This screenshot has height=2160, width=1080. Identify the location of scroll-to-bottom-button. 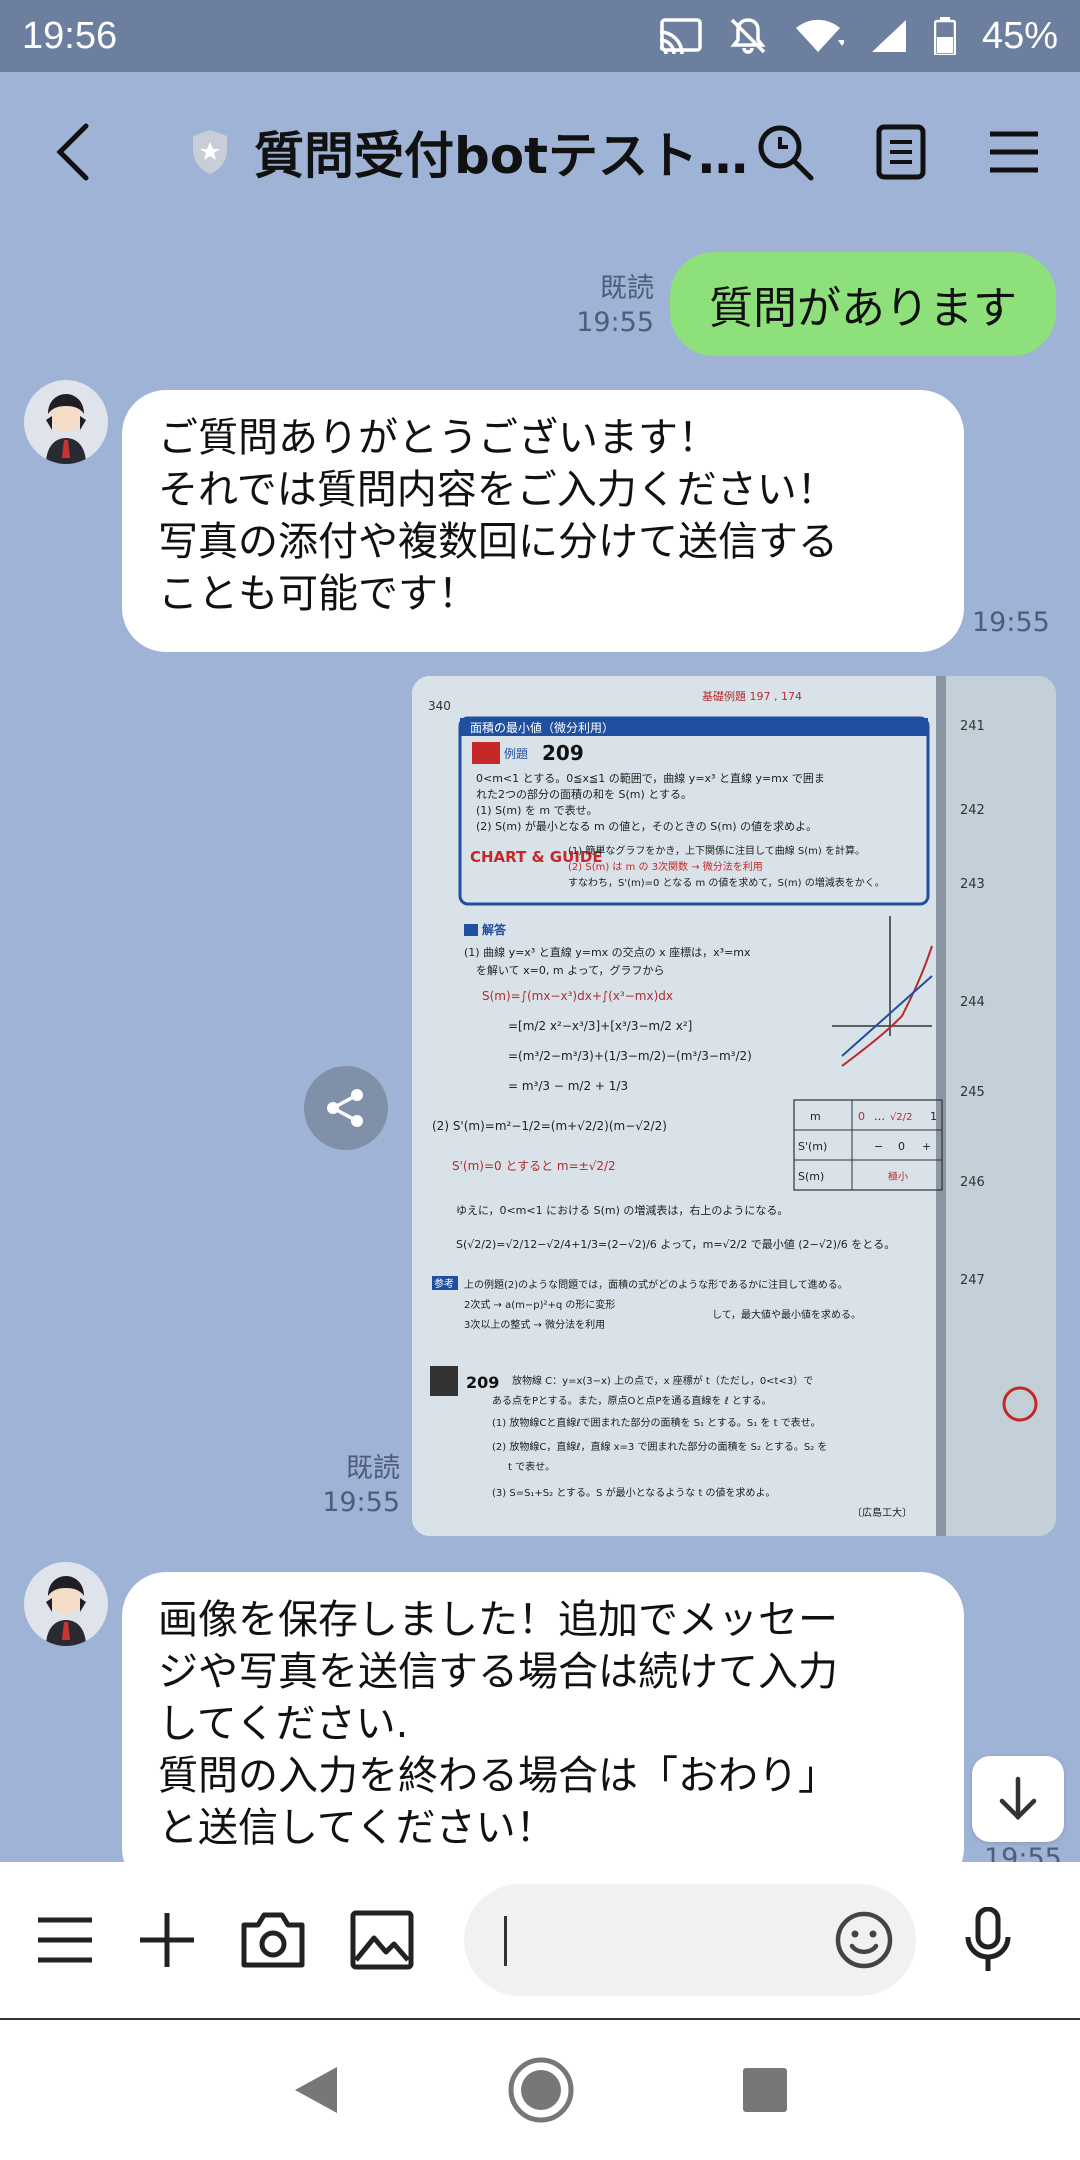
(1018, 1799).